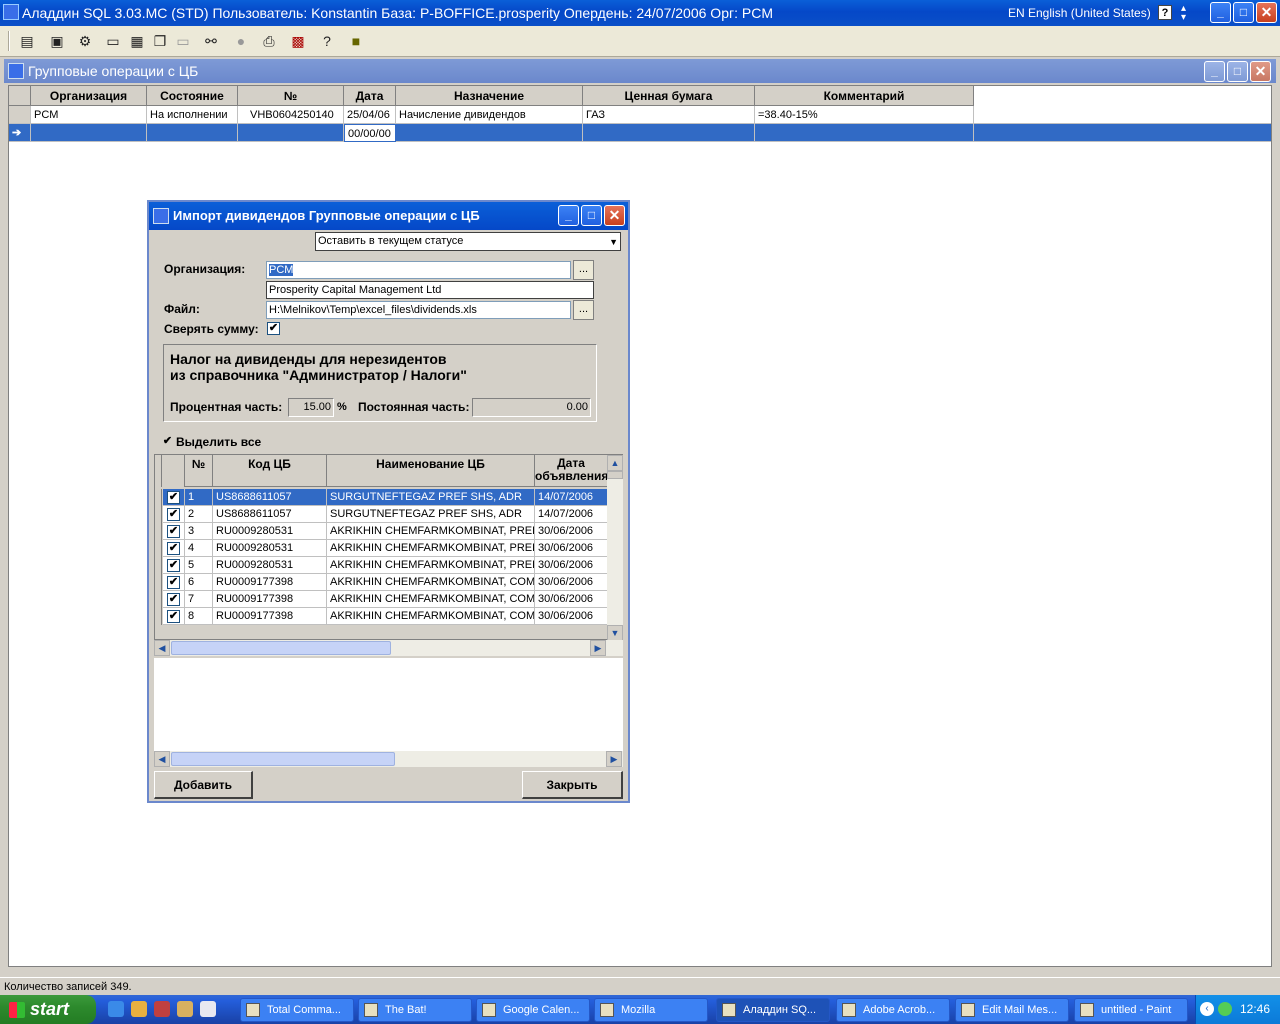 This screenshot has width=1280, height=1024. What do you see at coordinates (20, 133) in the screenshot?
I see `row-pointer-icon: ➔` at bounding box center [20, 133].